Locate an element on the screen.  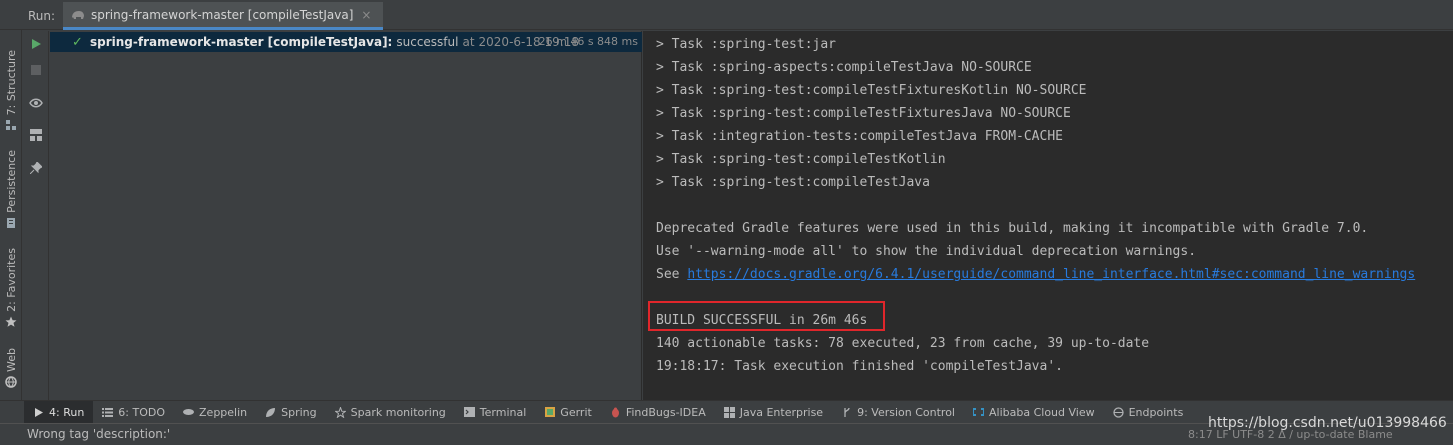
run-toolbar is located at coordinates (36, 215).